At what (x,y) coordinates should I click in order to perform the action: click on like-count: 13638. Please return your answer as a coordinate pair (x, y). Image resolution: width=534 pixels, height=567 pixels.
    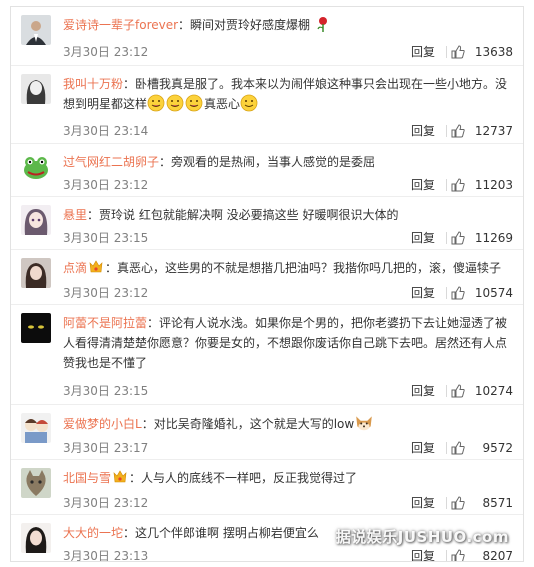
    Looking at the image, I should click on (493, 52).